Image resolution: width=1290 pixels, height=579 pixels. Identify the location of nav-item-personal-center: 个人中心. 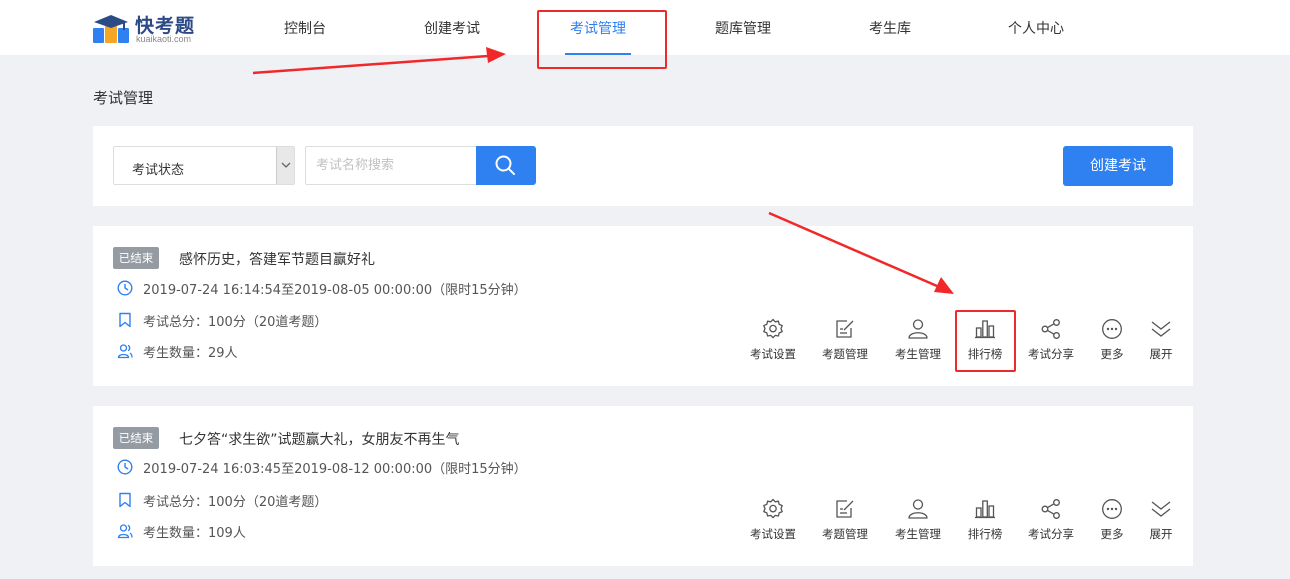
(1036, 28).